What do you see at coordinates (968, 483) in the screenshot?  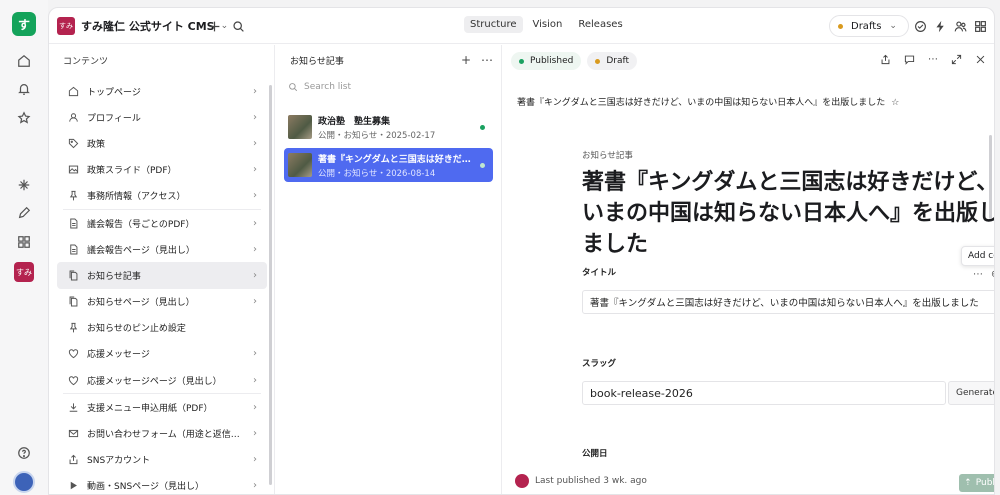 I see `publish-icon: ⇡` at bounding box center [968, 483].